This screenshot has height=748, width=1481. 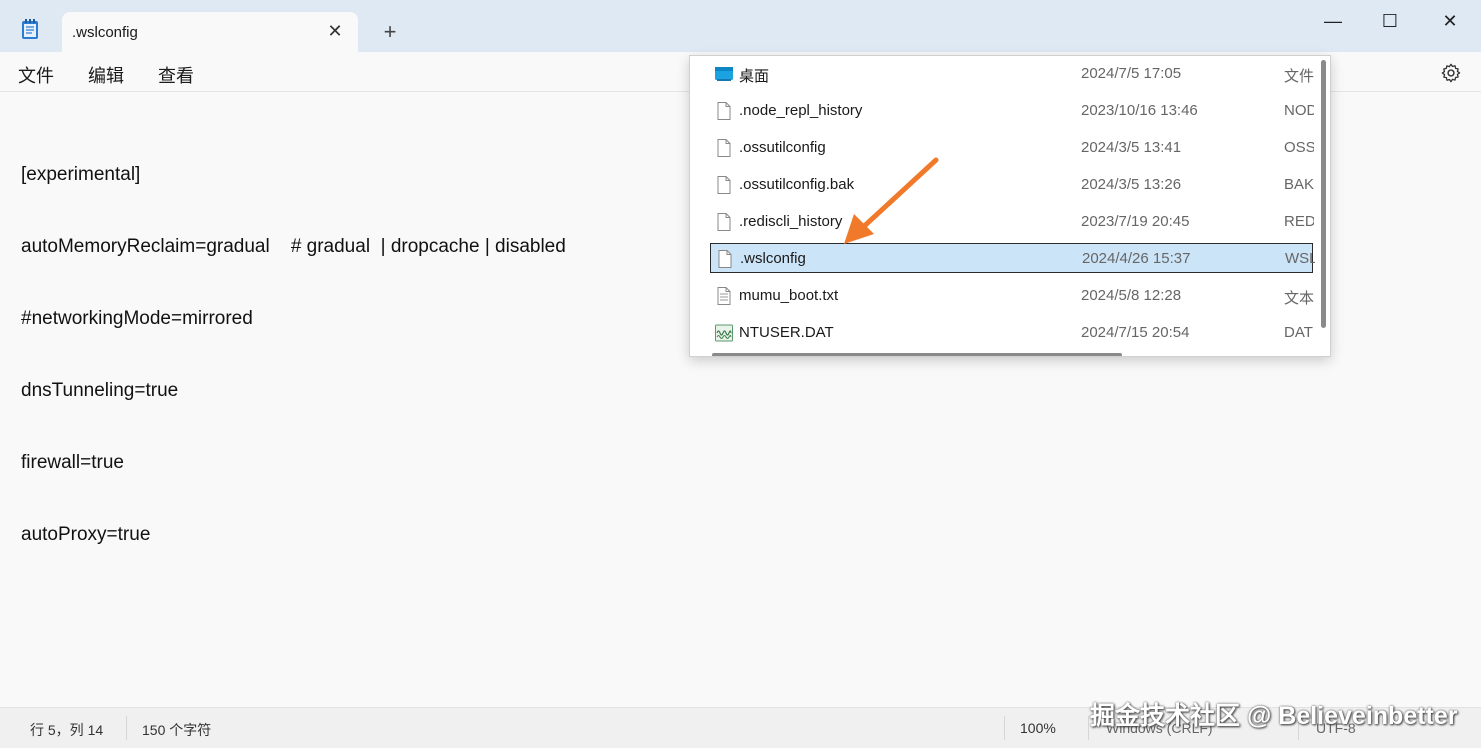 What do you see at coordinates (1333, 21) in the screenshot?
I see `minimize-button: —` at bounding box center [1333, 21].